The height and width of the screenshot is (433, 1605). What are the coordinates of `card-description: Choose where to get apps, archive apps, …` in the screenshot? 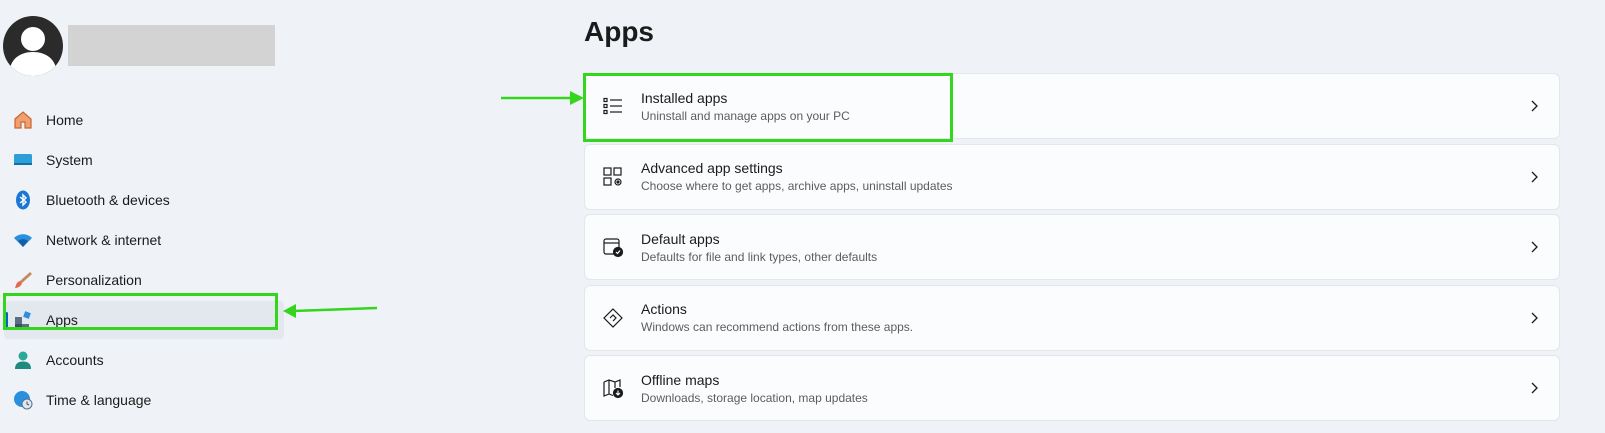 It's located at (797, 186).